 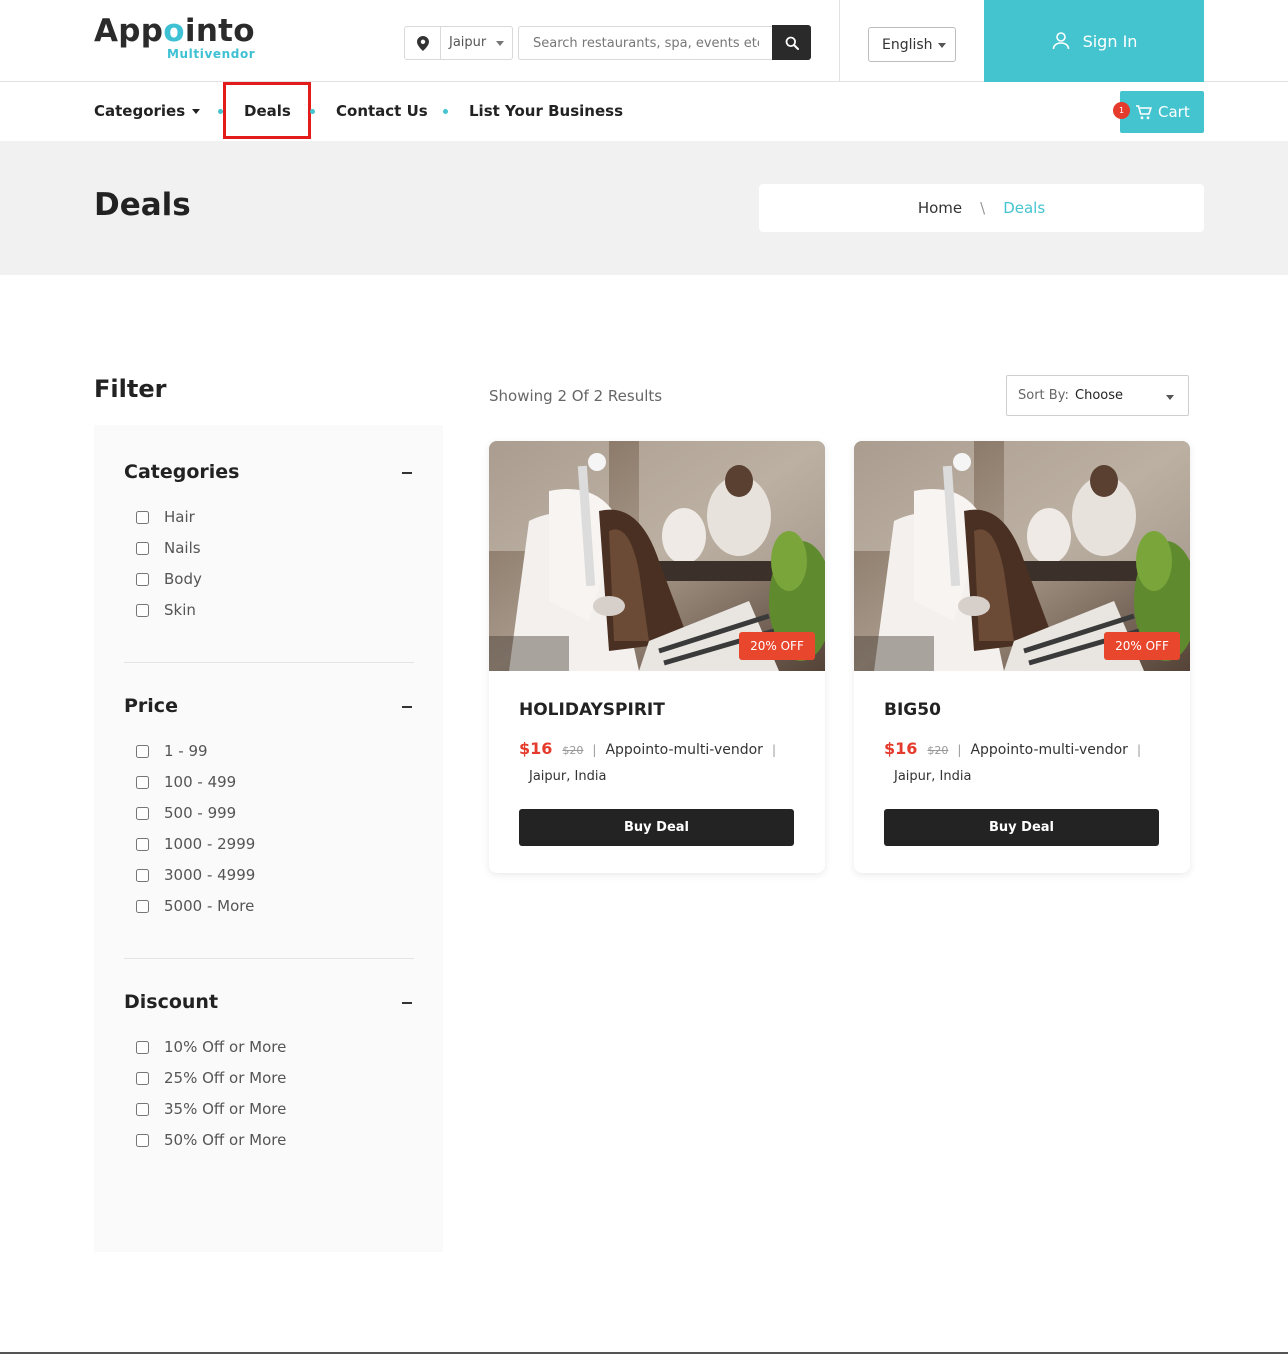 What do you see at coordinates (165, 517) in the screenshot?
I see `filter-option: Hair` at bounding box center [165, 517].